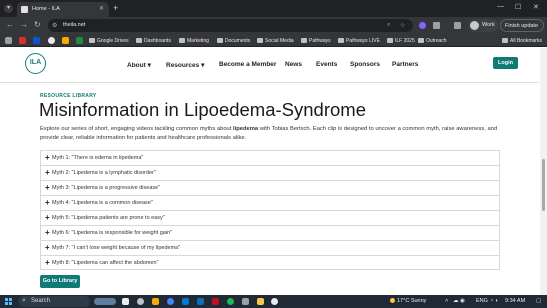  Describe the element at coordinates (63, 9) in the screenshot. I see `tab-home: Home - ILA ✕` at that location.